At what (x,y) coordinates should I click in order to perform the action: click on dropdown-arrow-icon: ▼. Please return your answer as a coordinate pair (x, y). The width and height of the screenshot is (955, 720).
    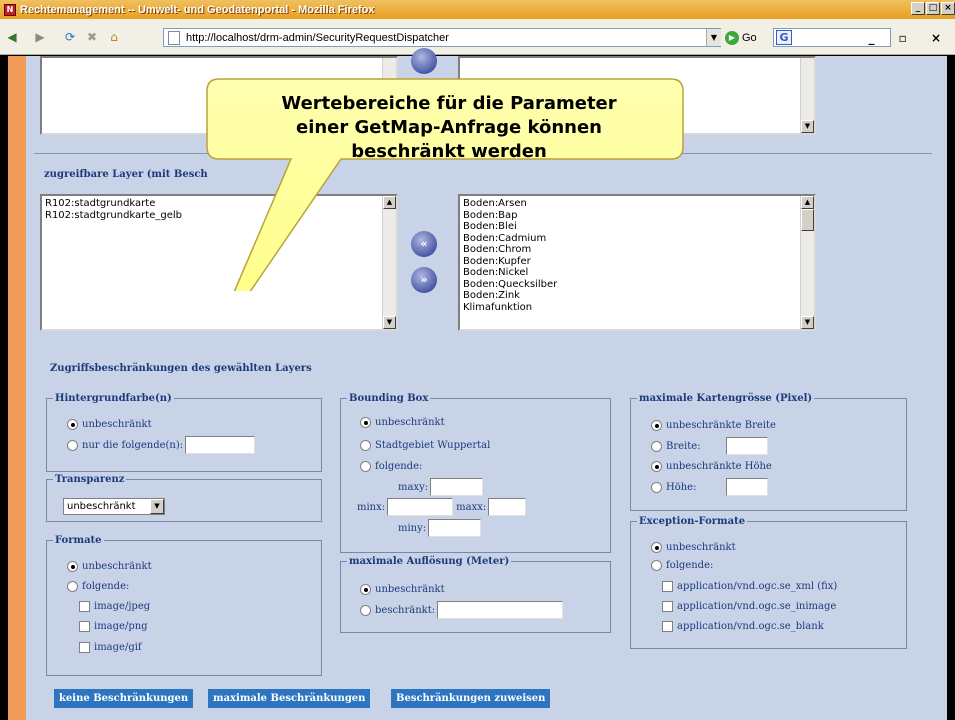
    Looking at the image, I should click on (157, 506).